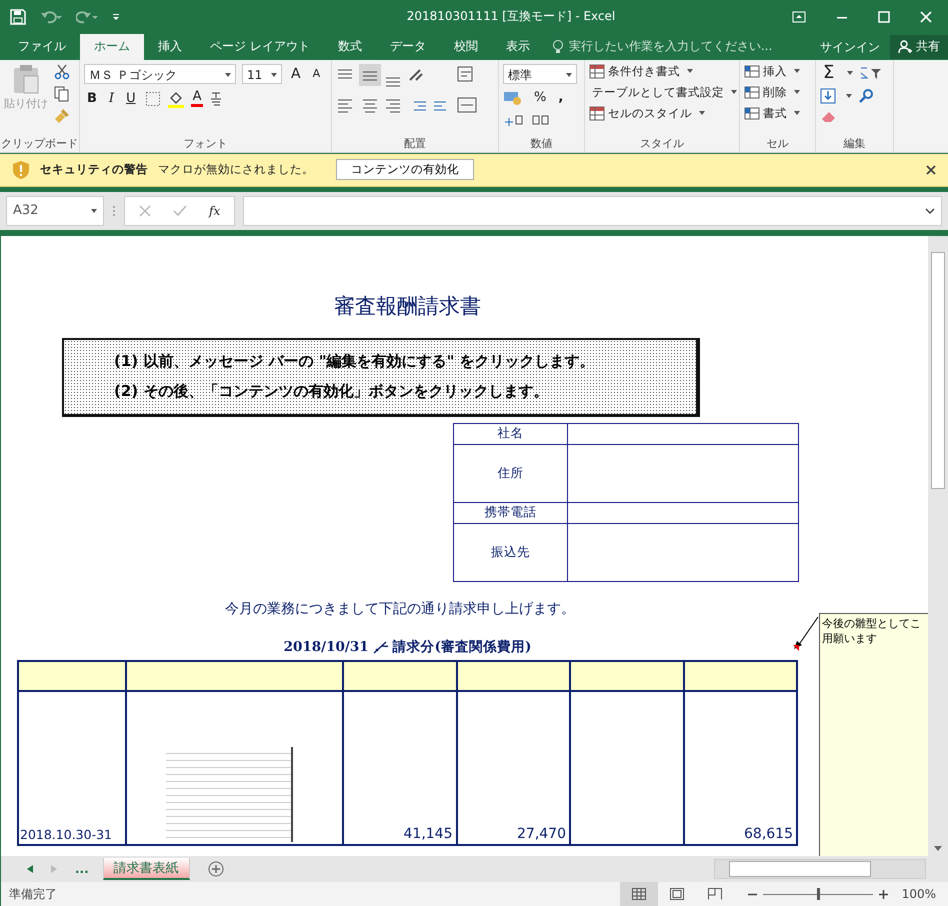 This screenshot has width=948, height=906. Describe the element at coordinates (87, 17) in the screenshot. I see `redo-icon` at that location.